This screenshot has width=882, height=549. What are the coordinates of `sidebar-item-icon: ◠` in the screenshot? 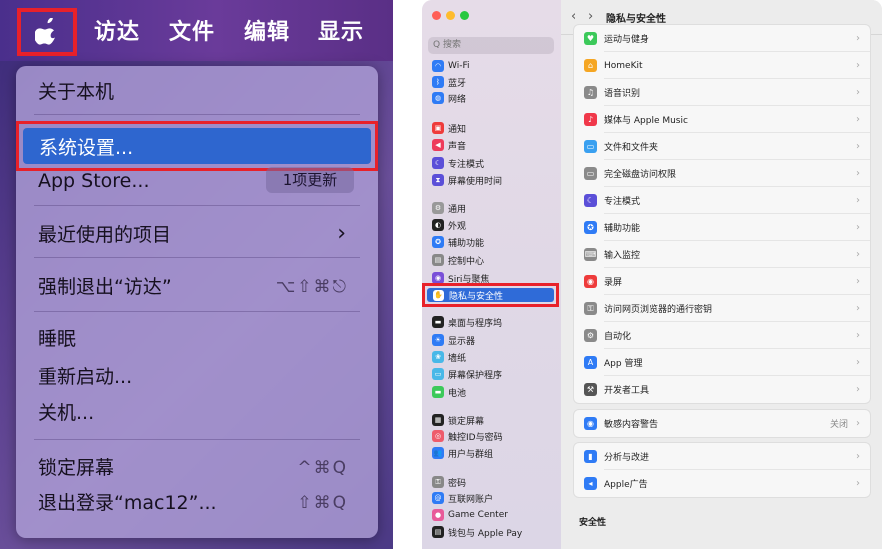 It's located at (438, 66).